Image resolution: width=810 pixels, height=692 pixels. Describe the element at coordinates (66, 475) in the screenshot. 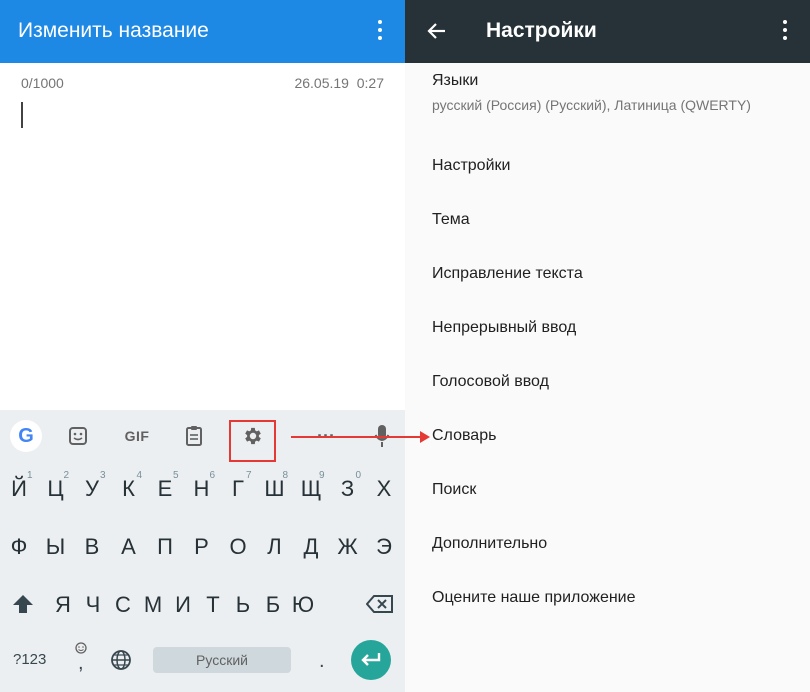

I see `key-hint: 2` at that location.